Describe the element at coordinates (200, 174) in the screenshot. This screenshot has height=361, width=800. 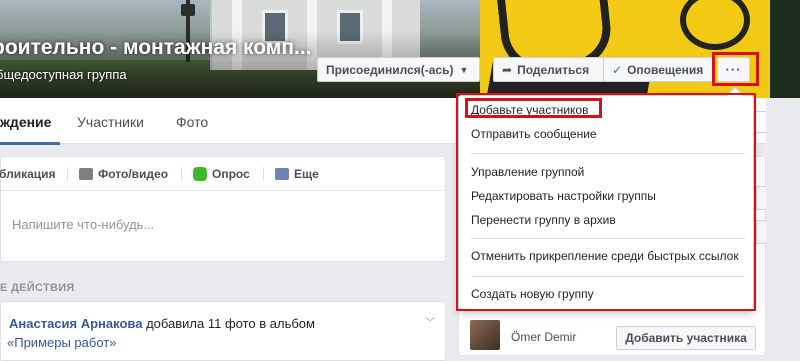
I see `poll-icon` at that location.